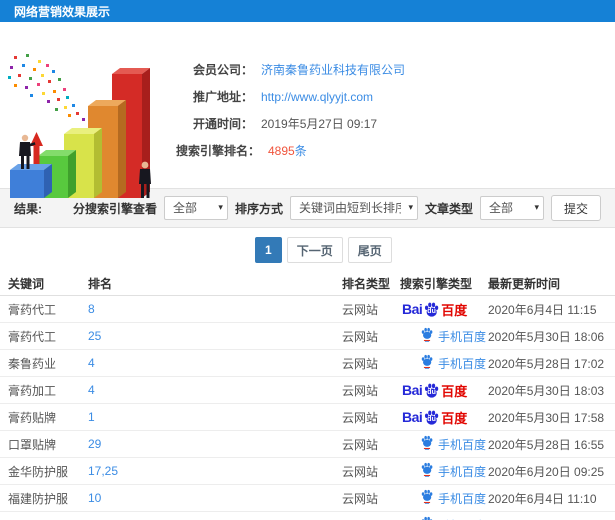 This screenshot has width=615, height=520. Describe the element at coordinates (215, 309) in the screenshot. I see `rank-link: 8` at that location.